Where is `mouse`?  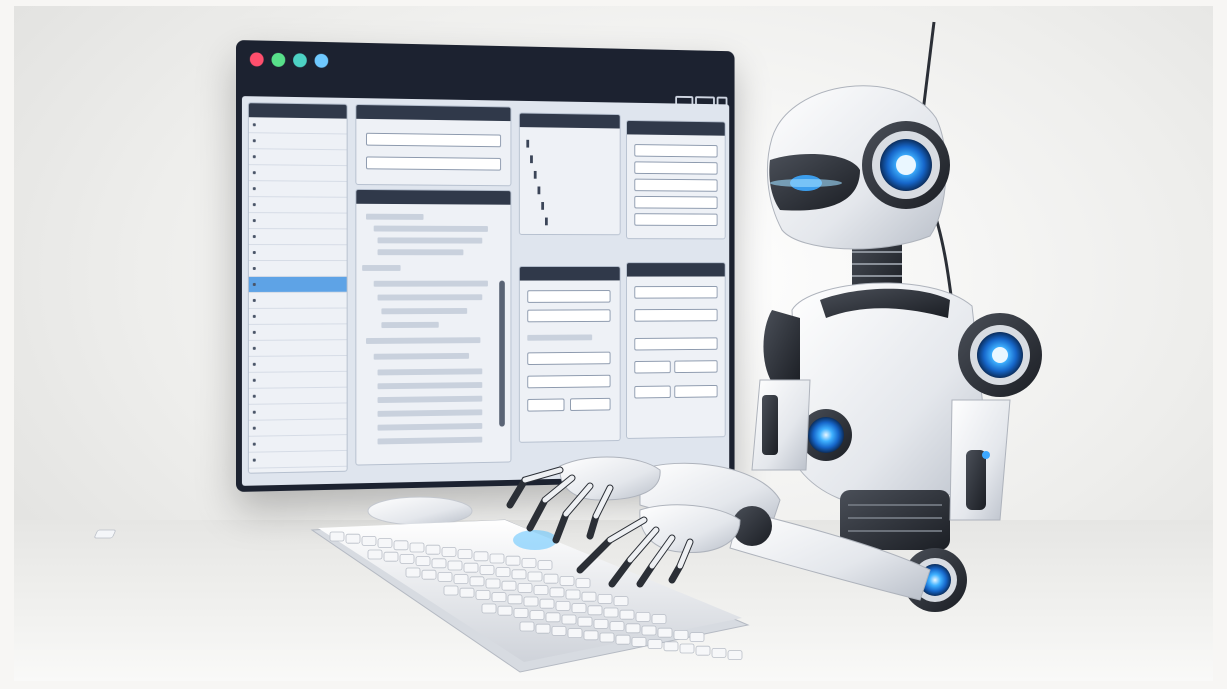 mouse is located at coordinates (420, 511).